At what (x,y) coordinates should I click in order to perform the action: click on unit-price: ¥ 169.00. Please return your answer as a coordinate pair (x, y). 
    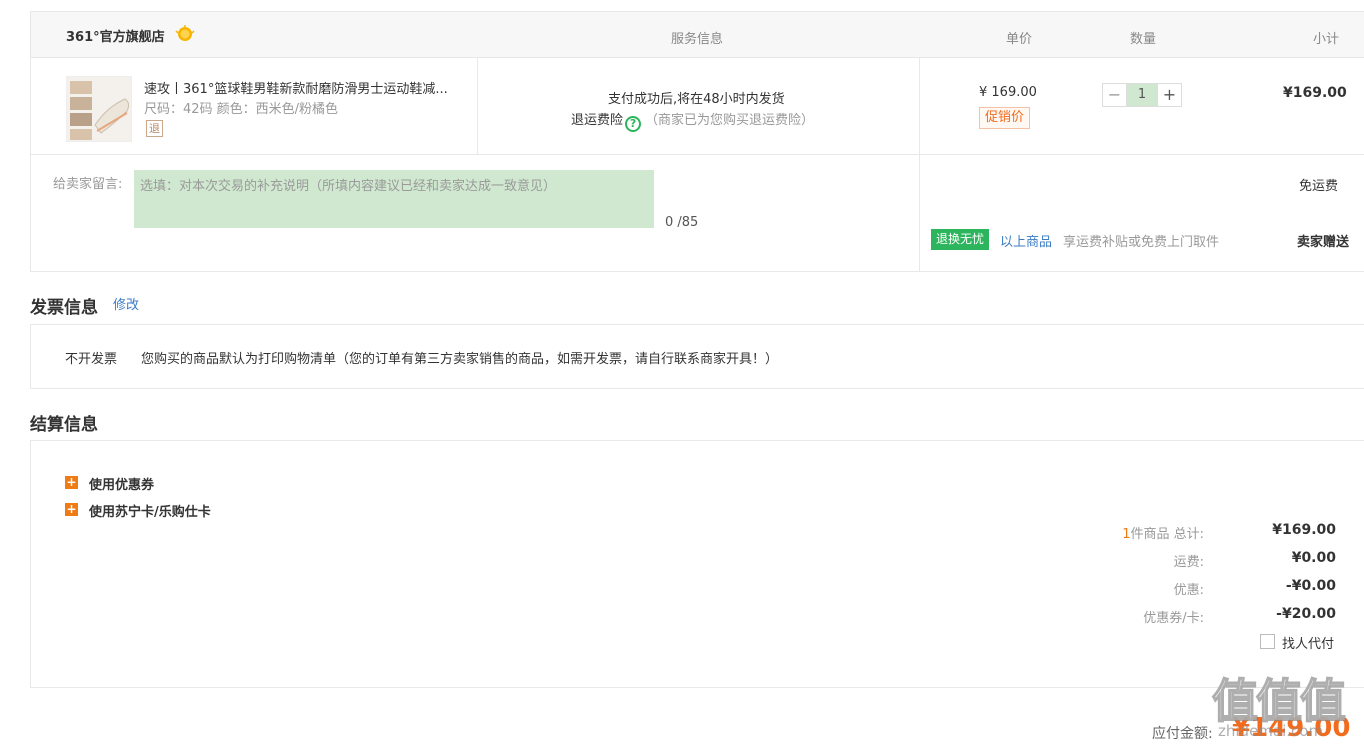
    Looking at the image, I should click on (1008, 92).